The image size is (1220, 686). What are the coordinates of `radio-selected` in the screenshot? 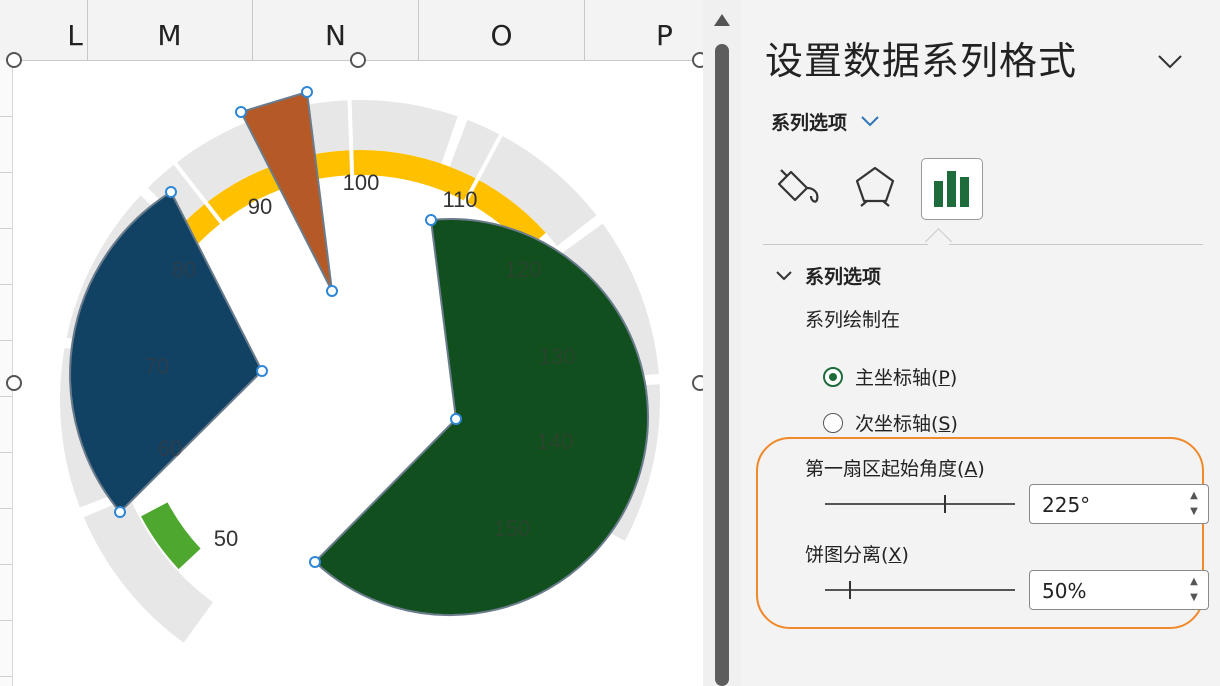 It's located at (833, 376).